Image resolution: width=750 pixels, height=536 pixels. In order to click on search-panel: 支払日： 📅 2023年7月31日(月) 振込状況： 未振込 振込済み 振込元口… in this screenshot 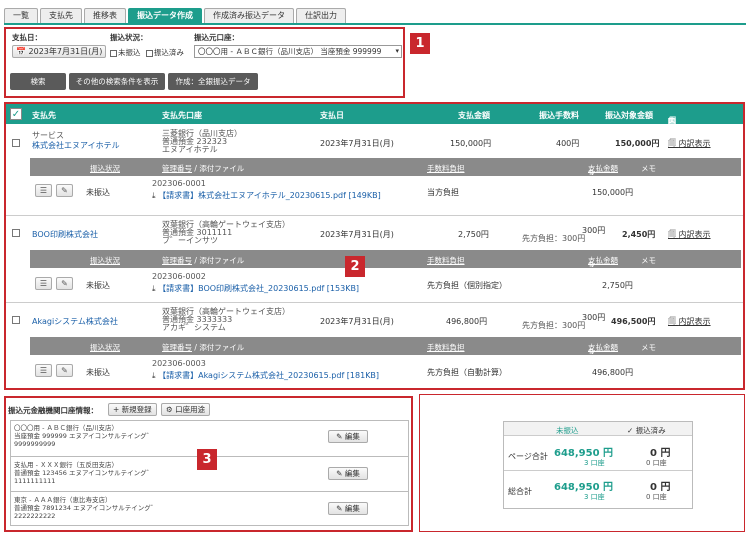, I will do `click(204, 62)`.